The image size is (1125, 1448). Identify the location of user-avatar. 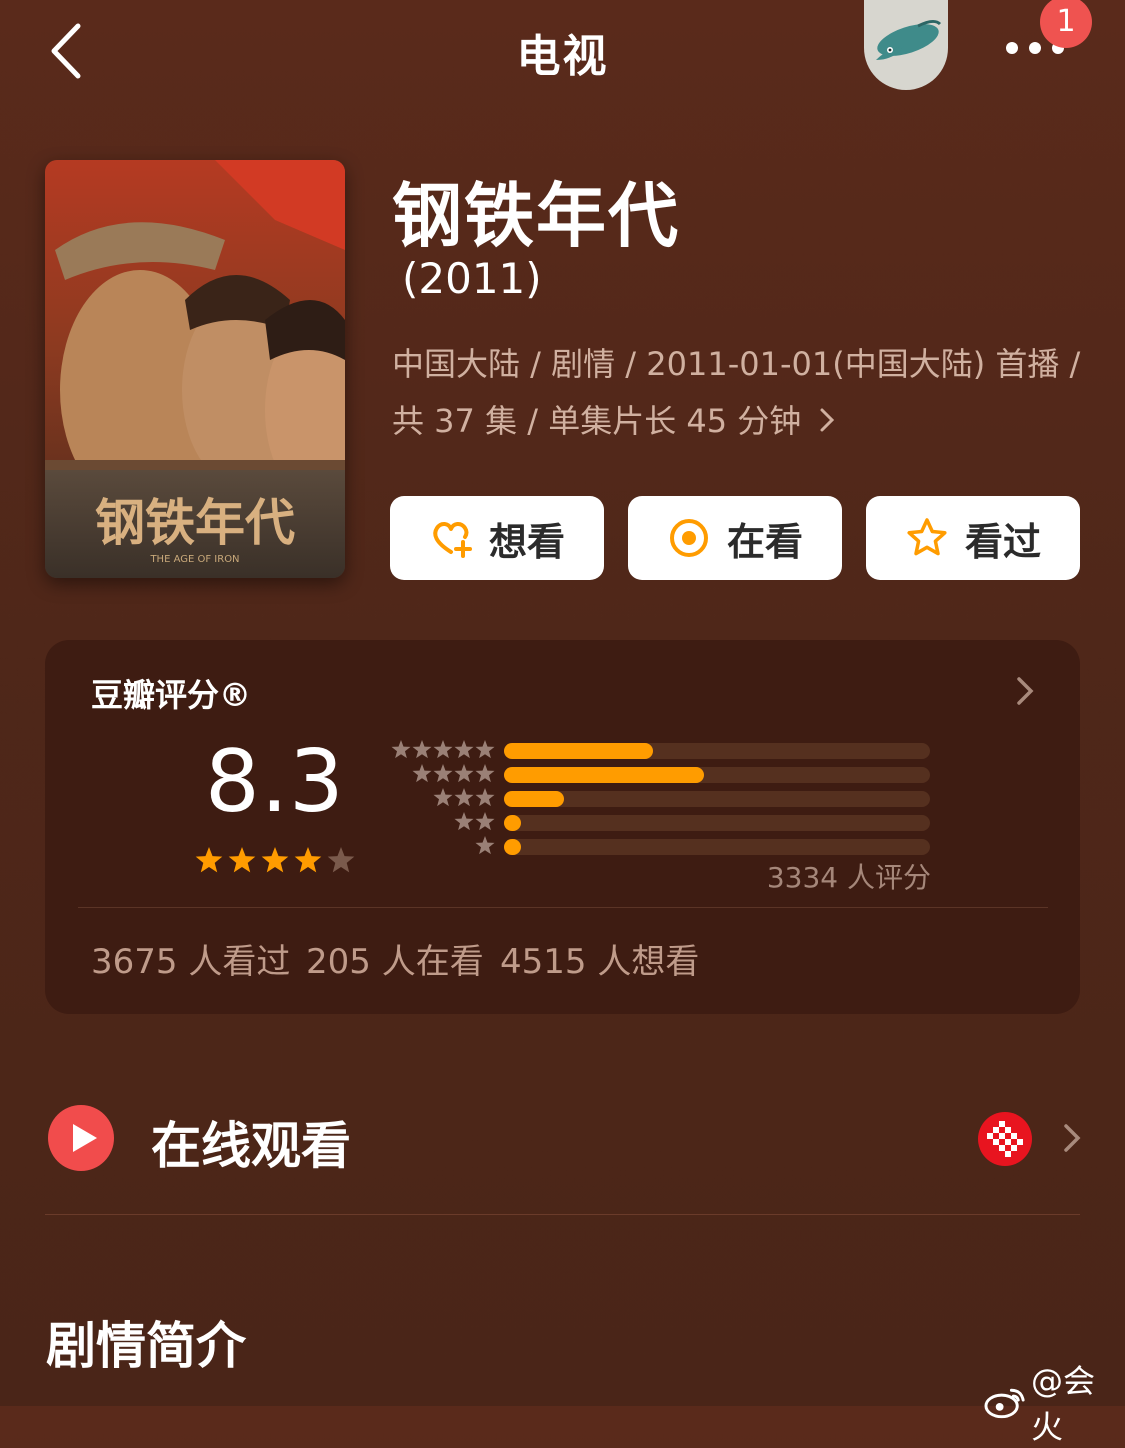
(906, 45).